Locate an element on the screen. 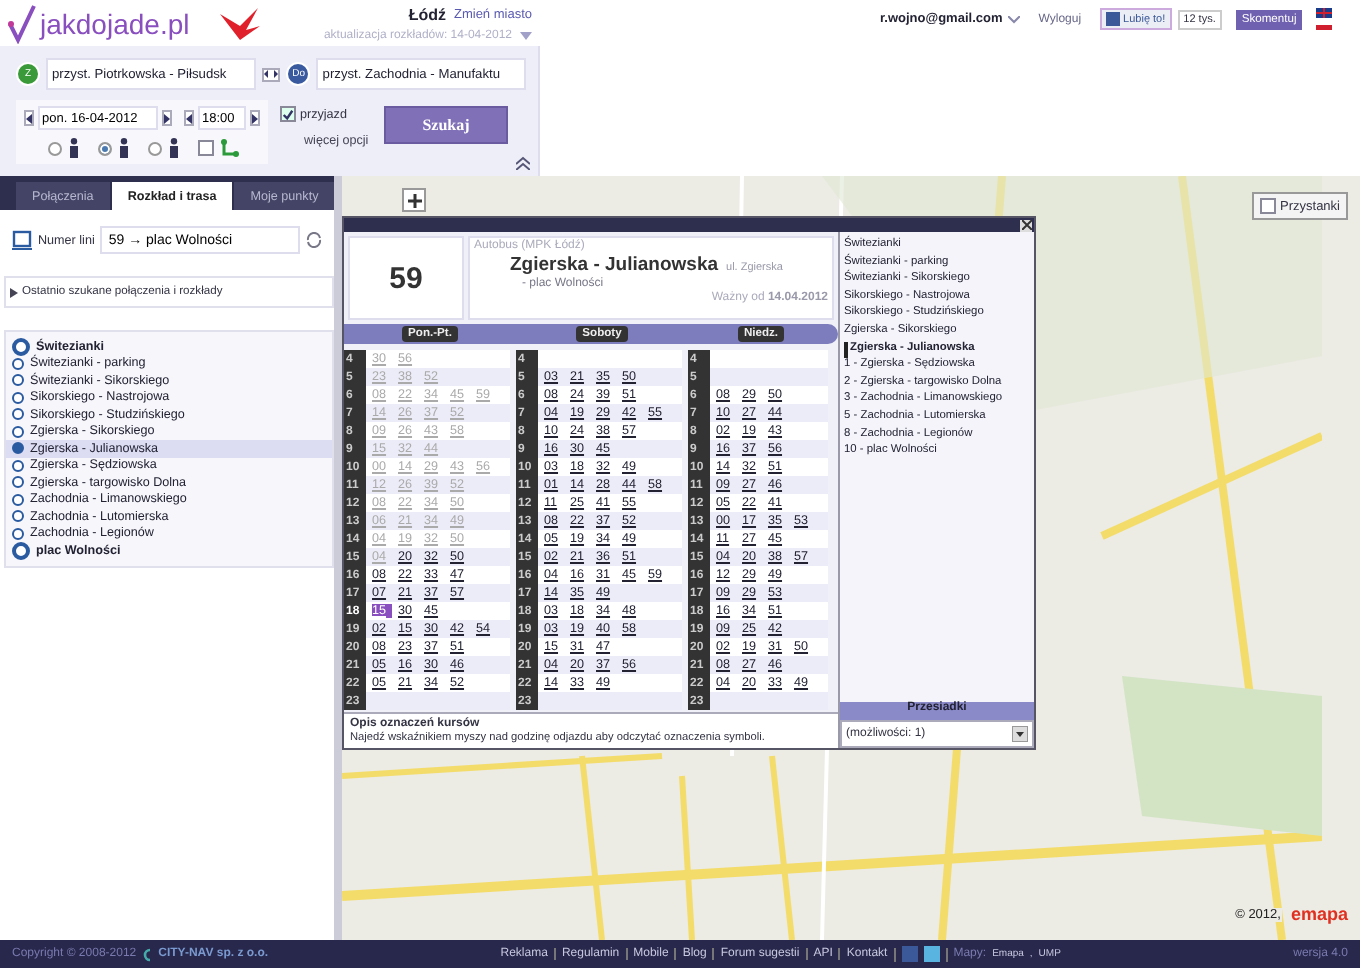 Image resolution: width=1360 pixels, height=968 pixels. map-provider-logo: emapa is located at coordinates (1319, 914).